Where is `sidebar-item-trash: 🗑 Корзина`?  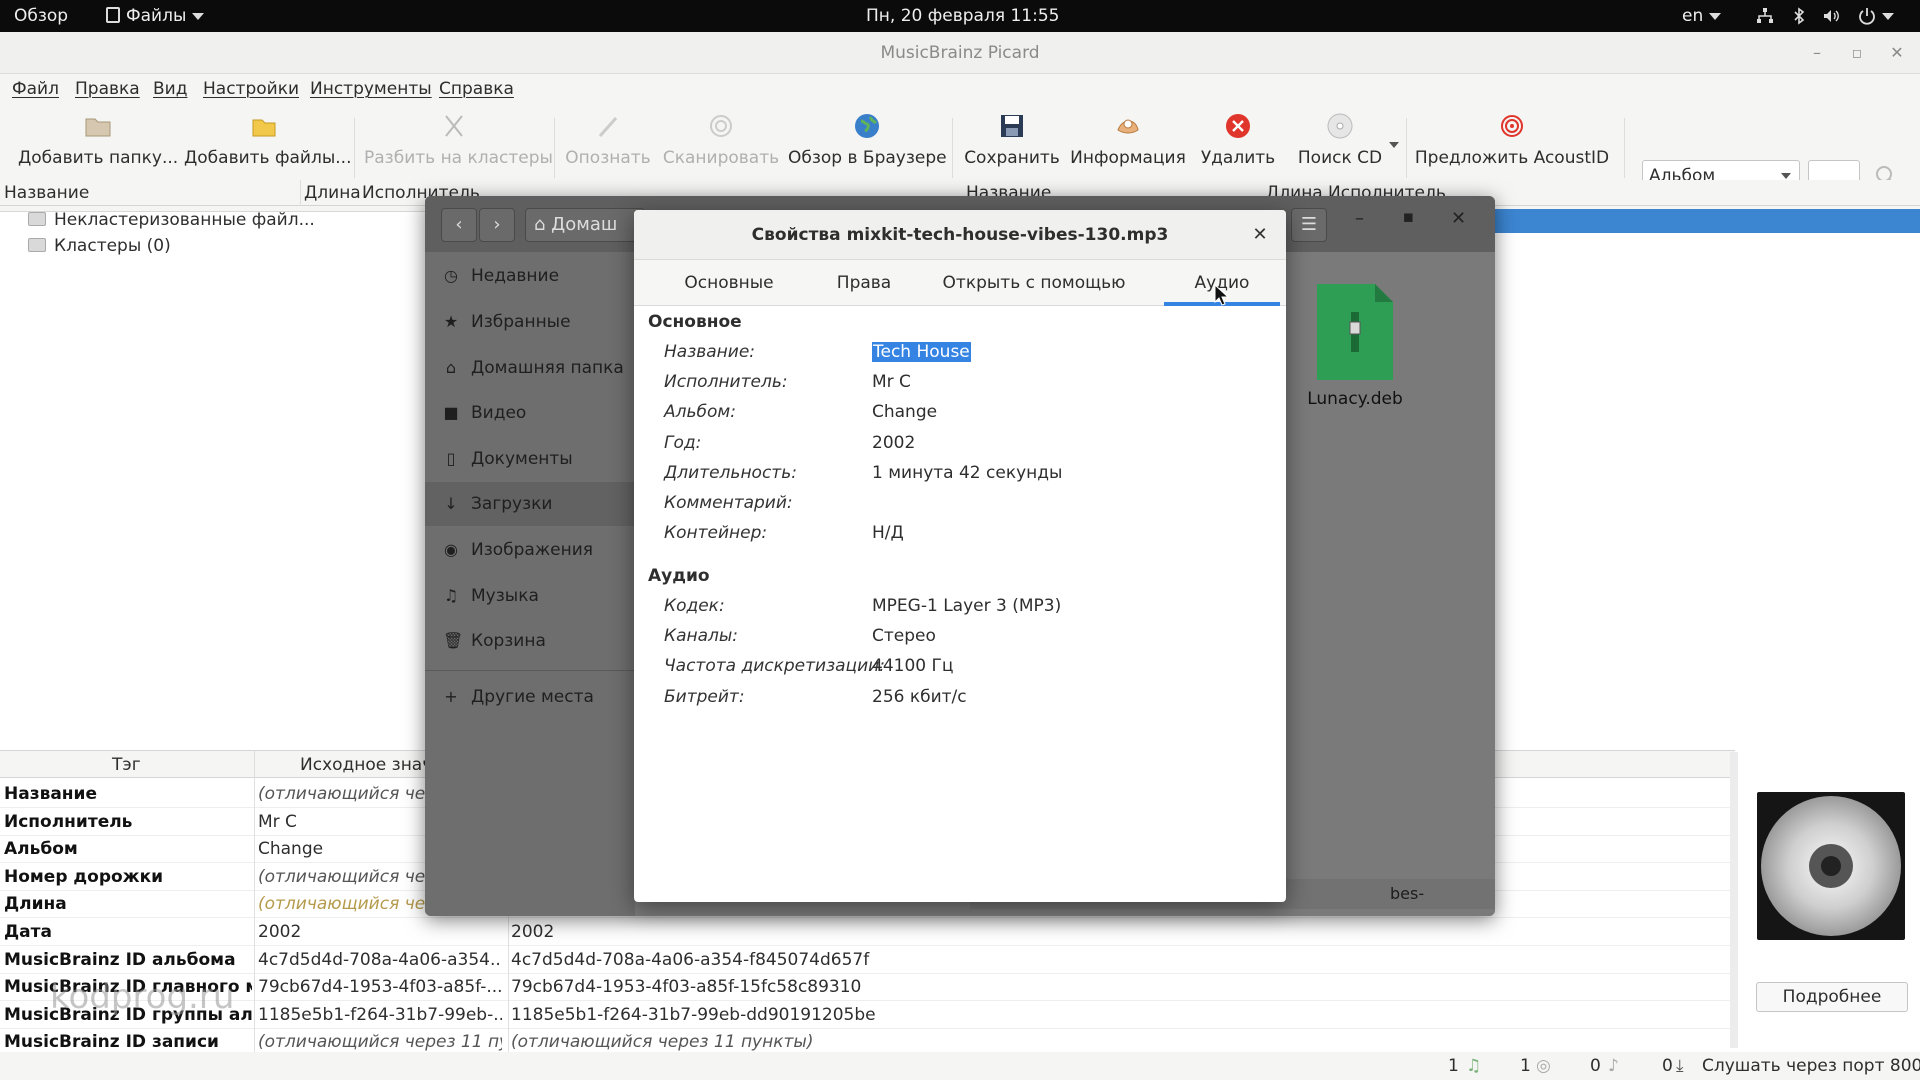
sidebar-item-trash: 🗑 Корзина is located at coordinates (494, 641).